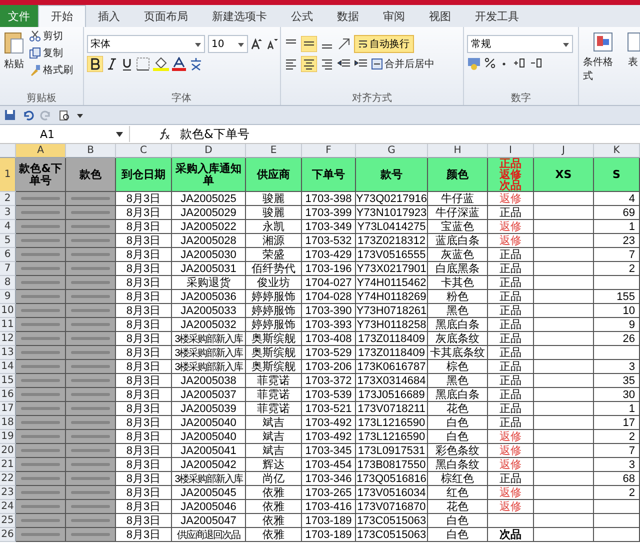  Describe the element at coordinates (274, 175) in the screenshot. I see `header-cell: 供应商` at that location.